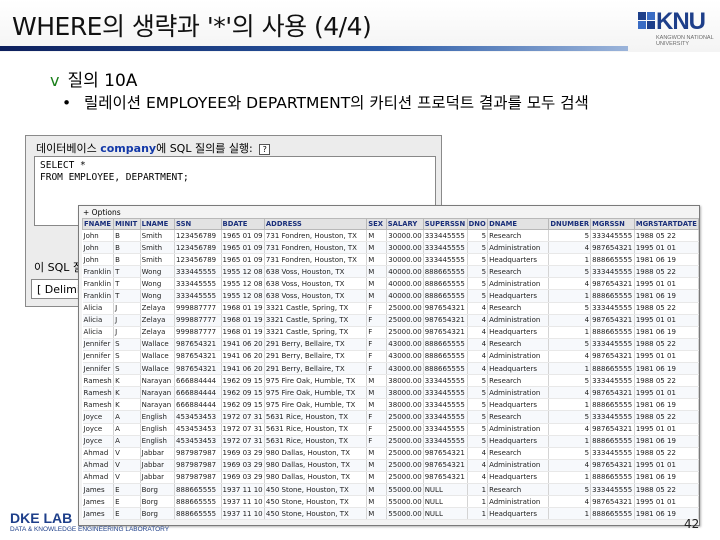 The image size is (720, 540). I want to click on column-header: SSN, so click(198, 224).